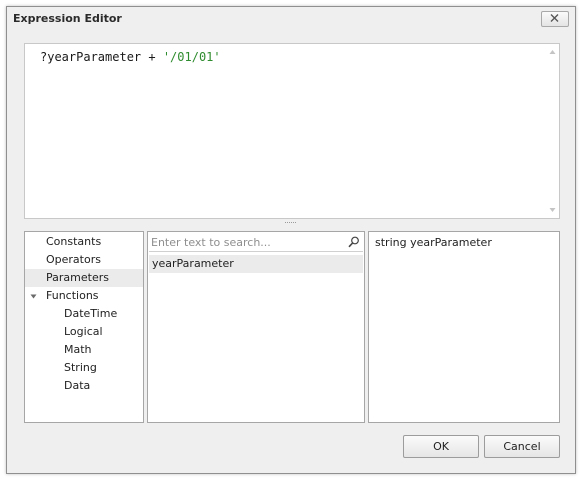 This screenshot has width=582, height=482. I want to click on cancel-button: Cancel, so click(522, 446).